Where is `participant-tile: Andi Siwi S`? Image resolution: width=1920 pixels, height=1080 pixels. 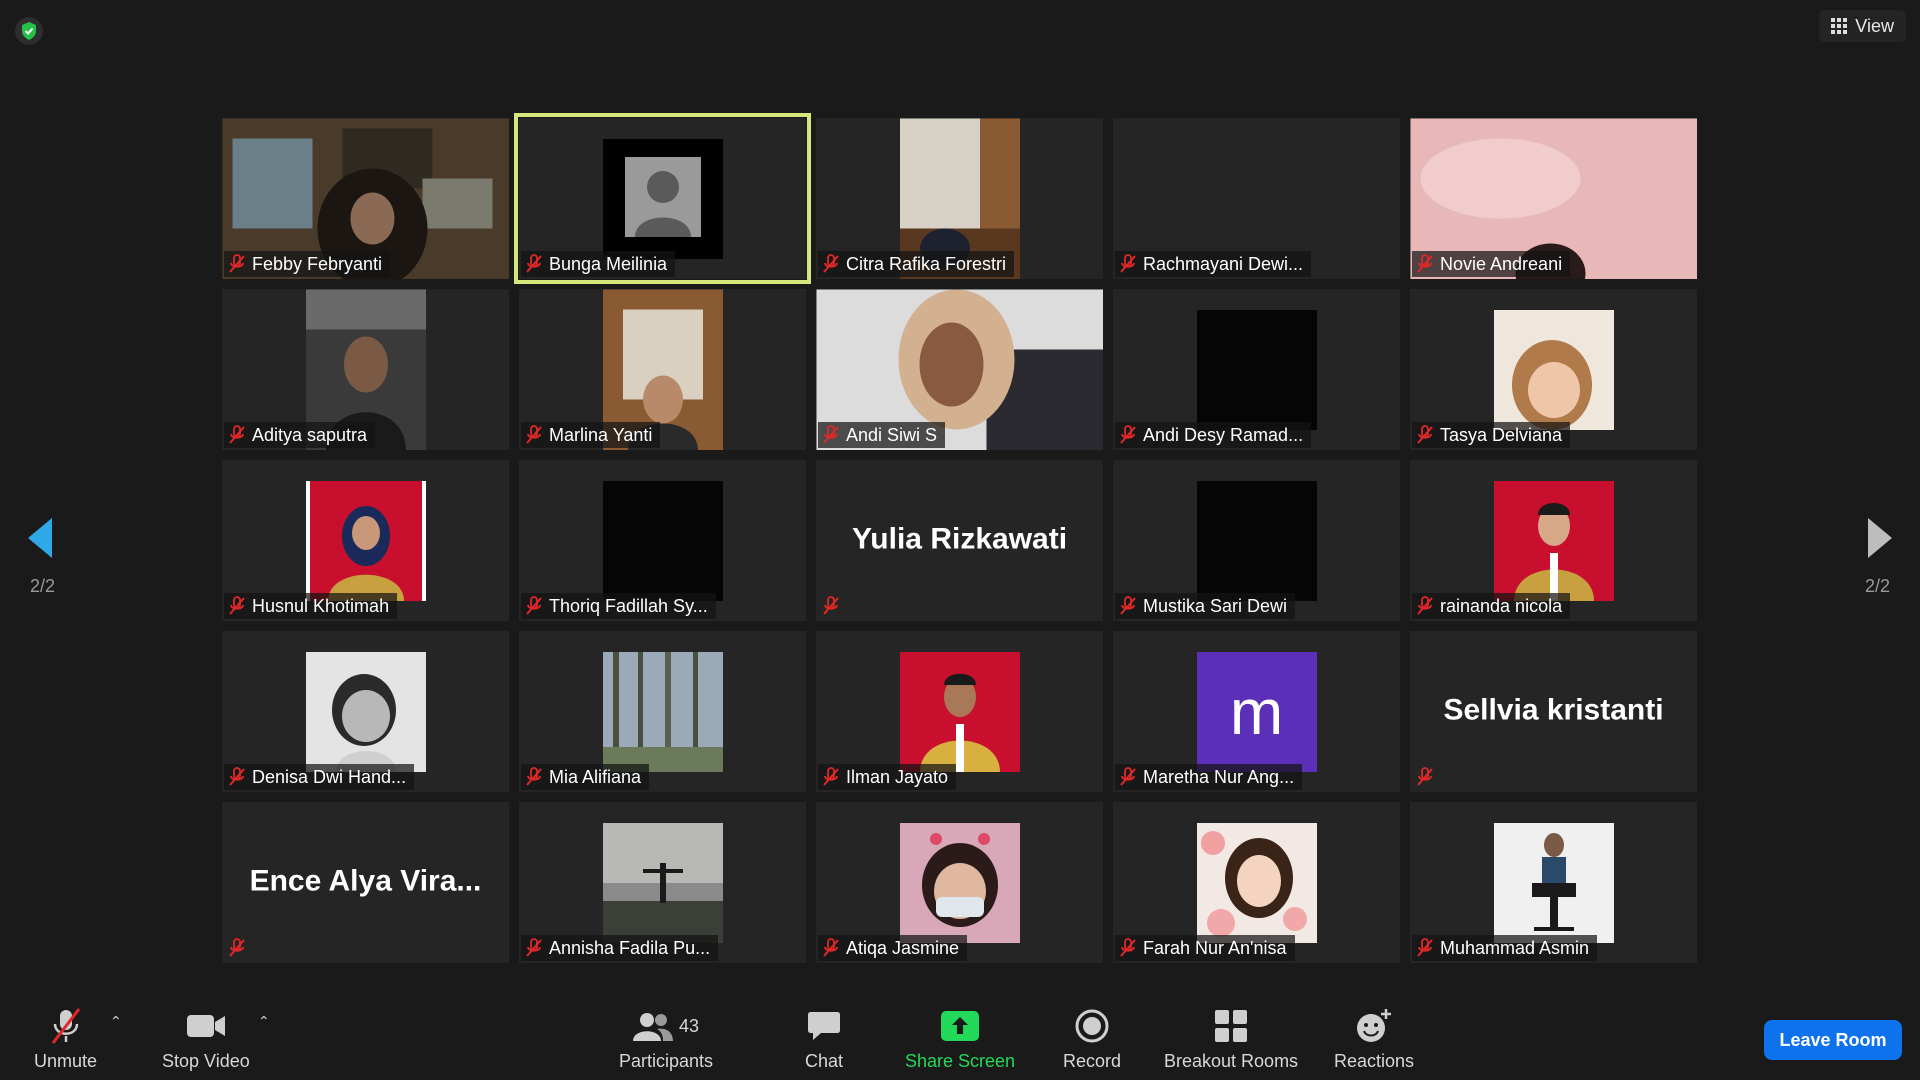 participant-tile: Andi Siwi S is located at coordinates (959, 369).